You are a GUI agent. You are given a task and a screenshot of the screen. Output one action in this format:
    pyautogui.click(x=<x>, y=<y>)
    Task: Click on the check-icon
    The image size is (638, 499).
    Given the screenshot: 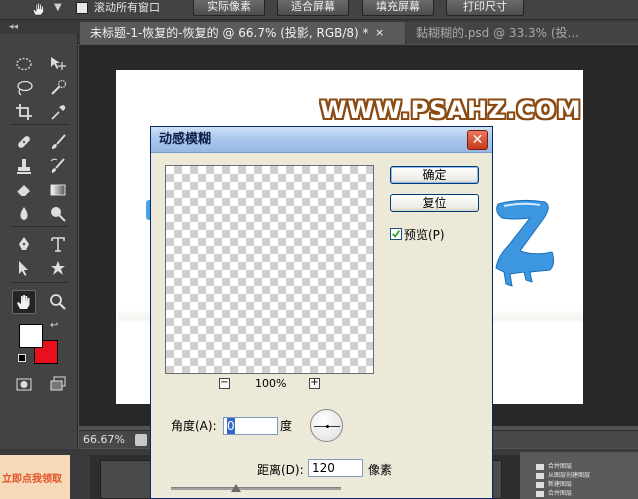 What is the action you would take?
    pyautogui.click(x=396, y=234)
    